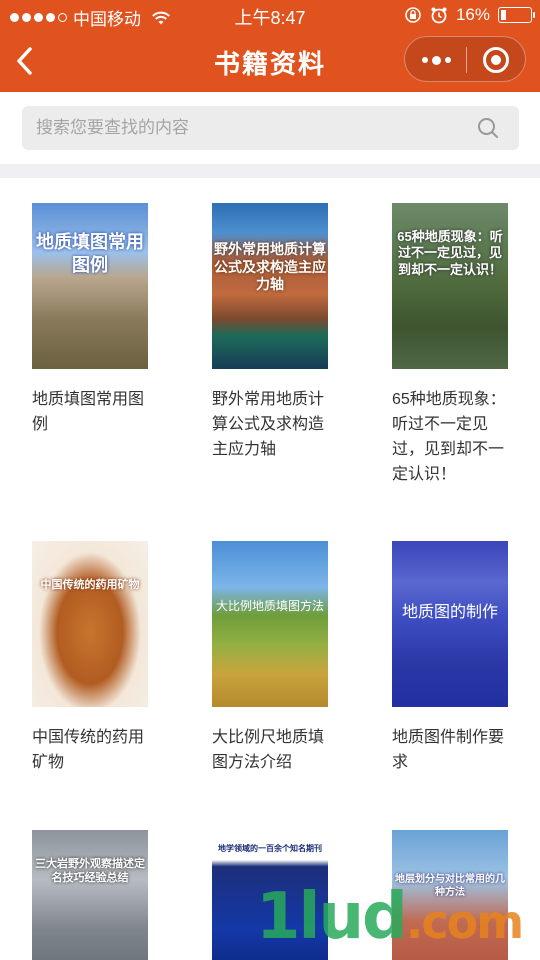 Image resolution: width=540 pixels, height=960 pixels. Describe the element at coordinates (464, 922) in the screenshot. I see `watermark-suffix: .com` at that location.